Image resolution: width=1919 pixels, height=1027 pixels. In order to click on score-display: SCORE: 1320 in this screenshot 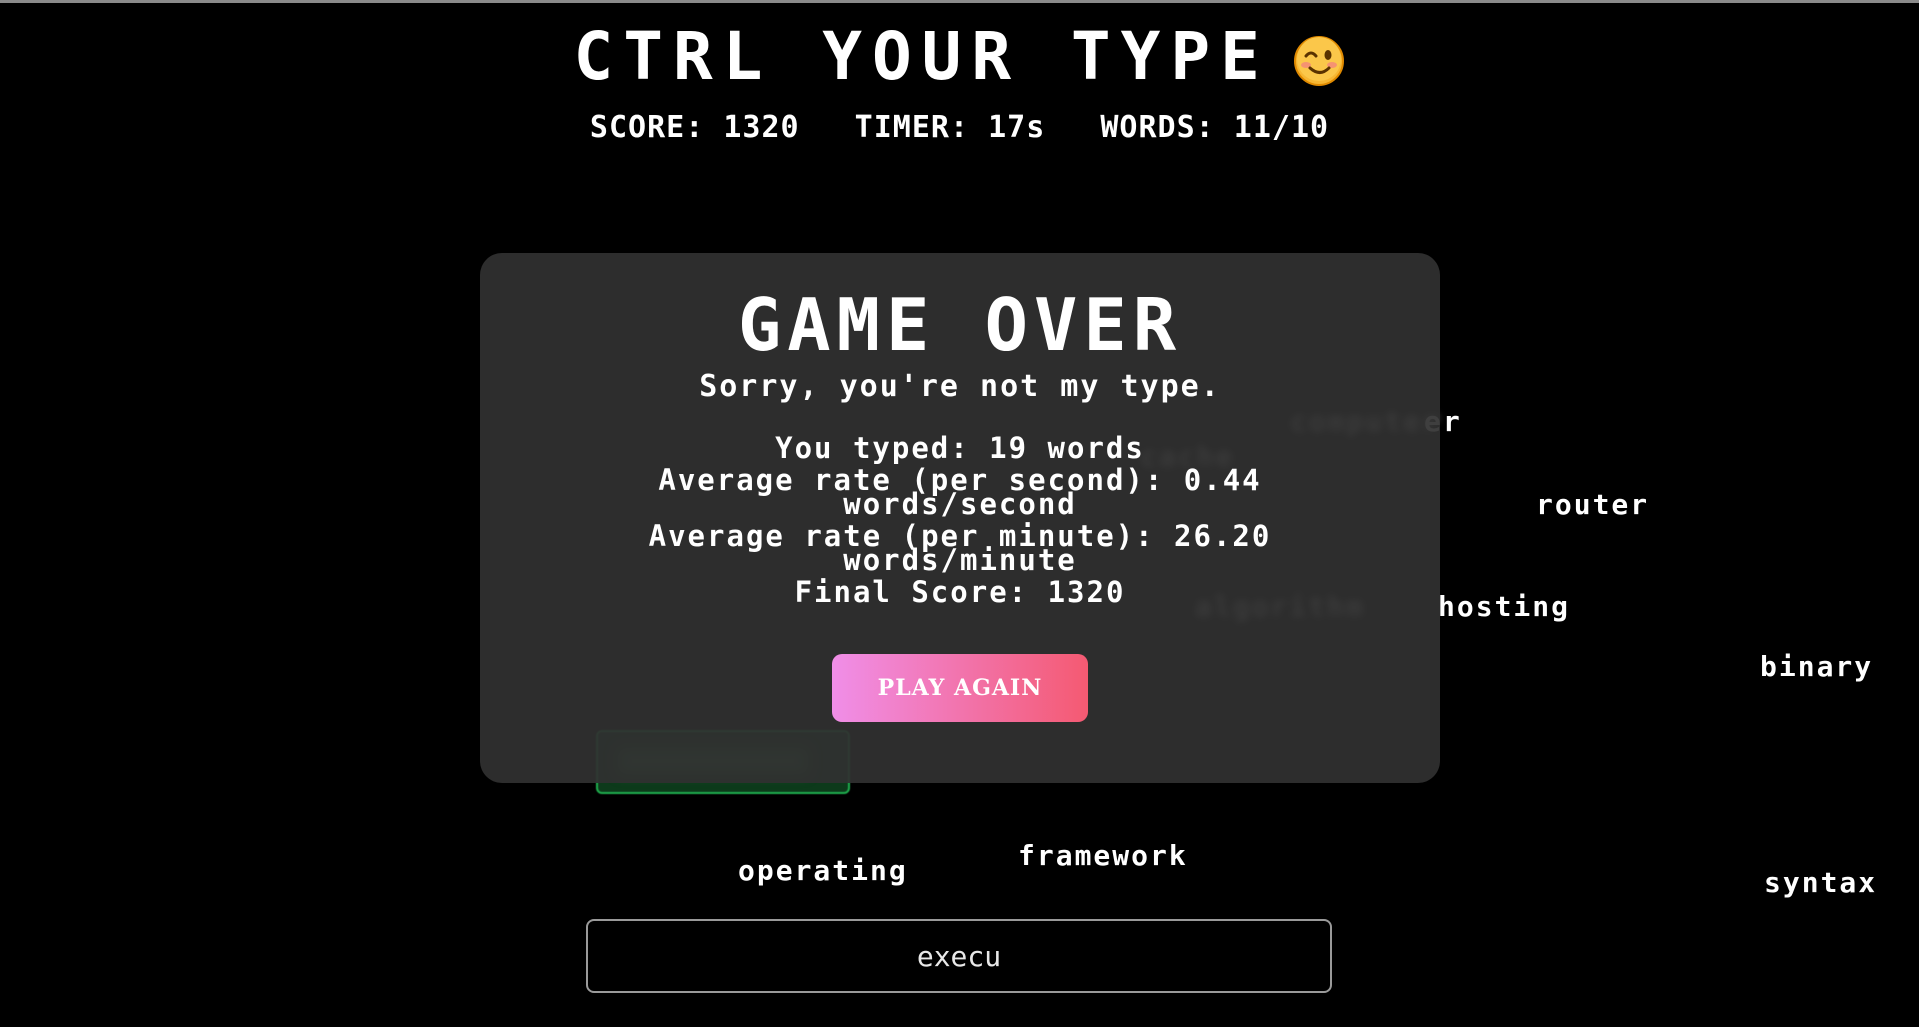, I will do `click(694, 127)`.